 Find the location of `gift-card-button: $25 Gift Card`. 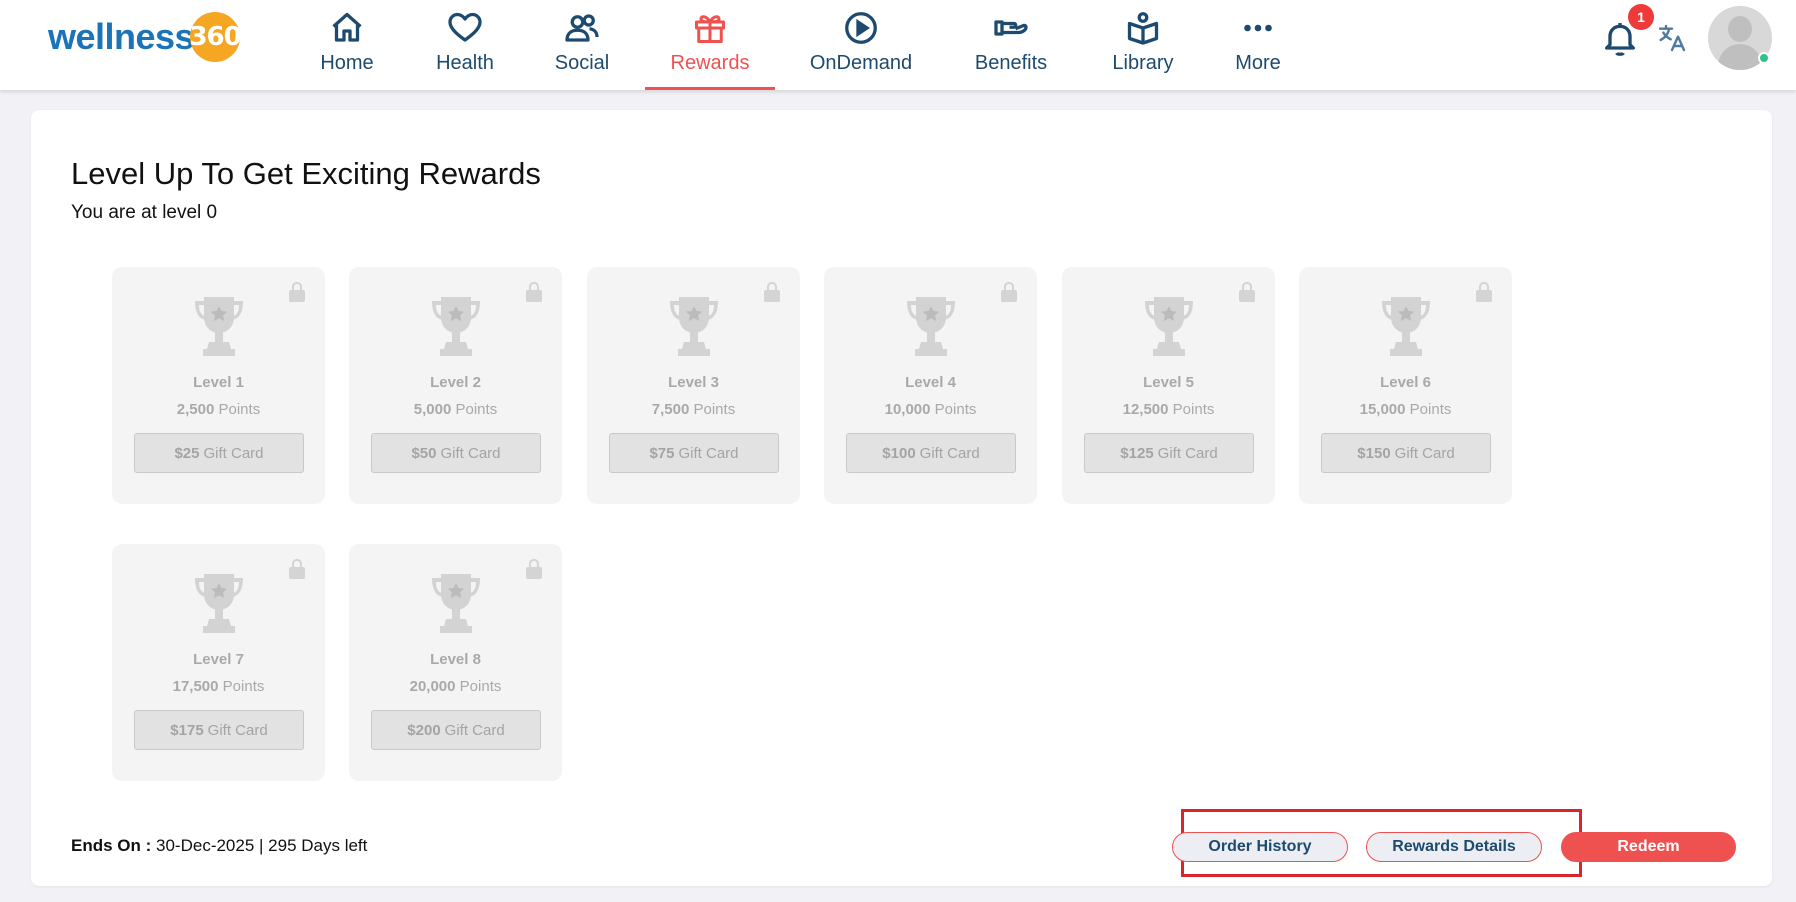

gift-card-button: $25 Gift Card is located at coordinates (219, 453).